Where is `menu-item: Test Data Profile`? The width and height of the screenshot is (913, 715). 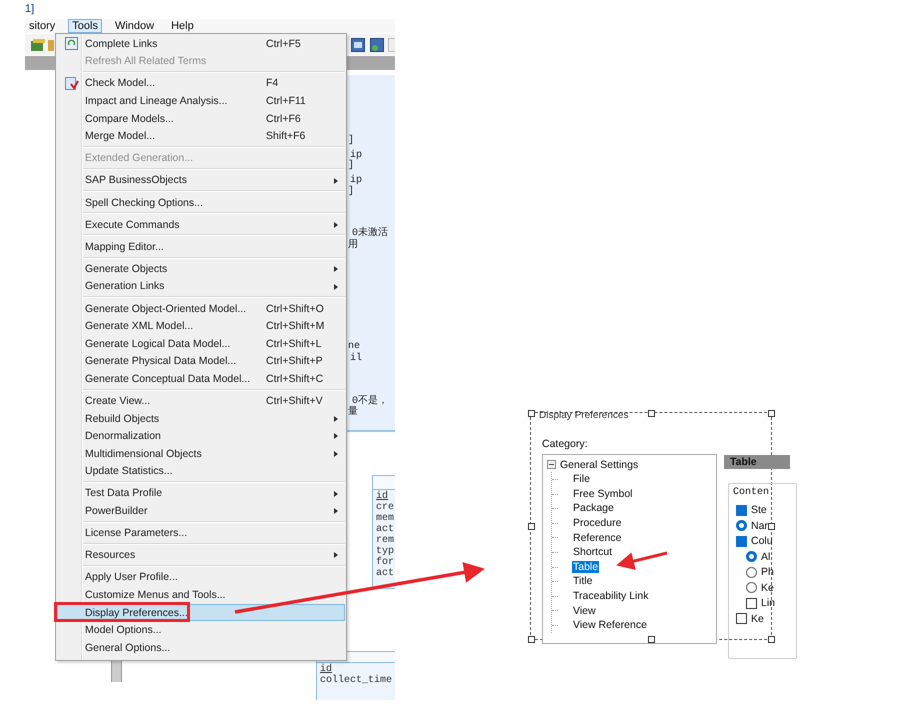
menu-item: Test Data Profile is located at coordinates (201, 493).